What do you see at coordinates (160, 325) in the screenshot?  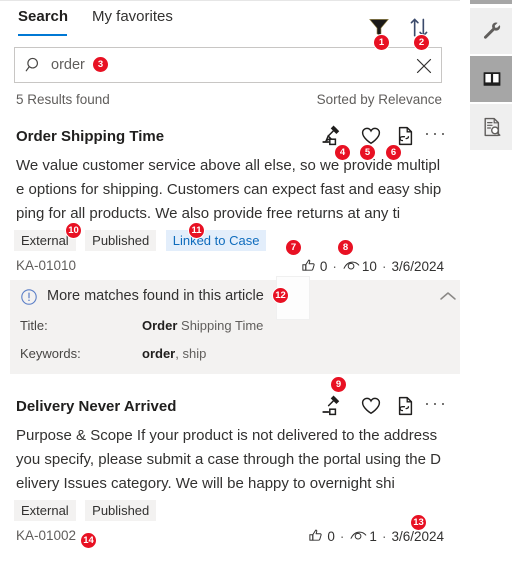 I see `match-highlight: Order` at bounding box center [160, 325].